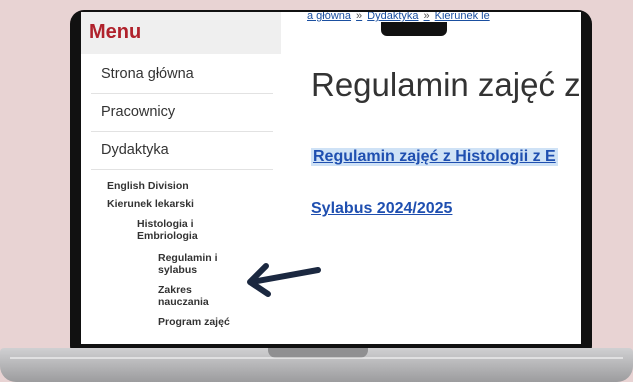 This screenshot has width=633, height=382. I want to click on sidebar-leaf-regulamin-sylabus: Regulamin i sylabus, so click(159, 264).